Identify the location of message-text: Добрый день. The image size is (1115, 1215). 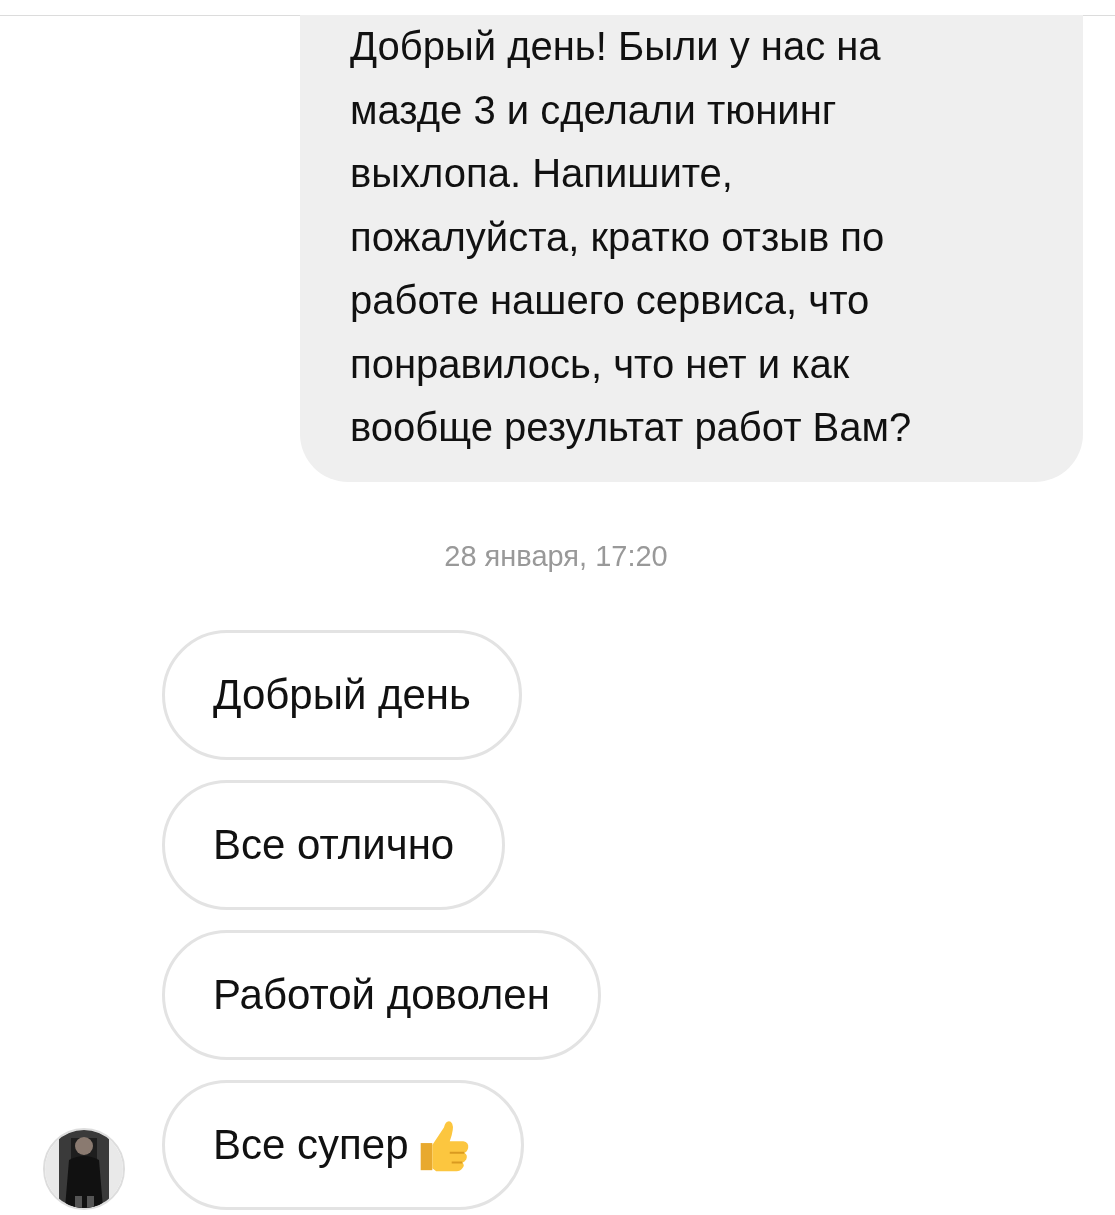
(342, 694).